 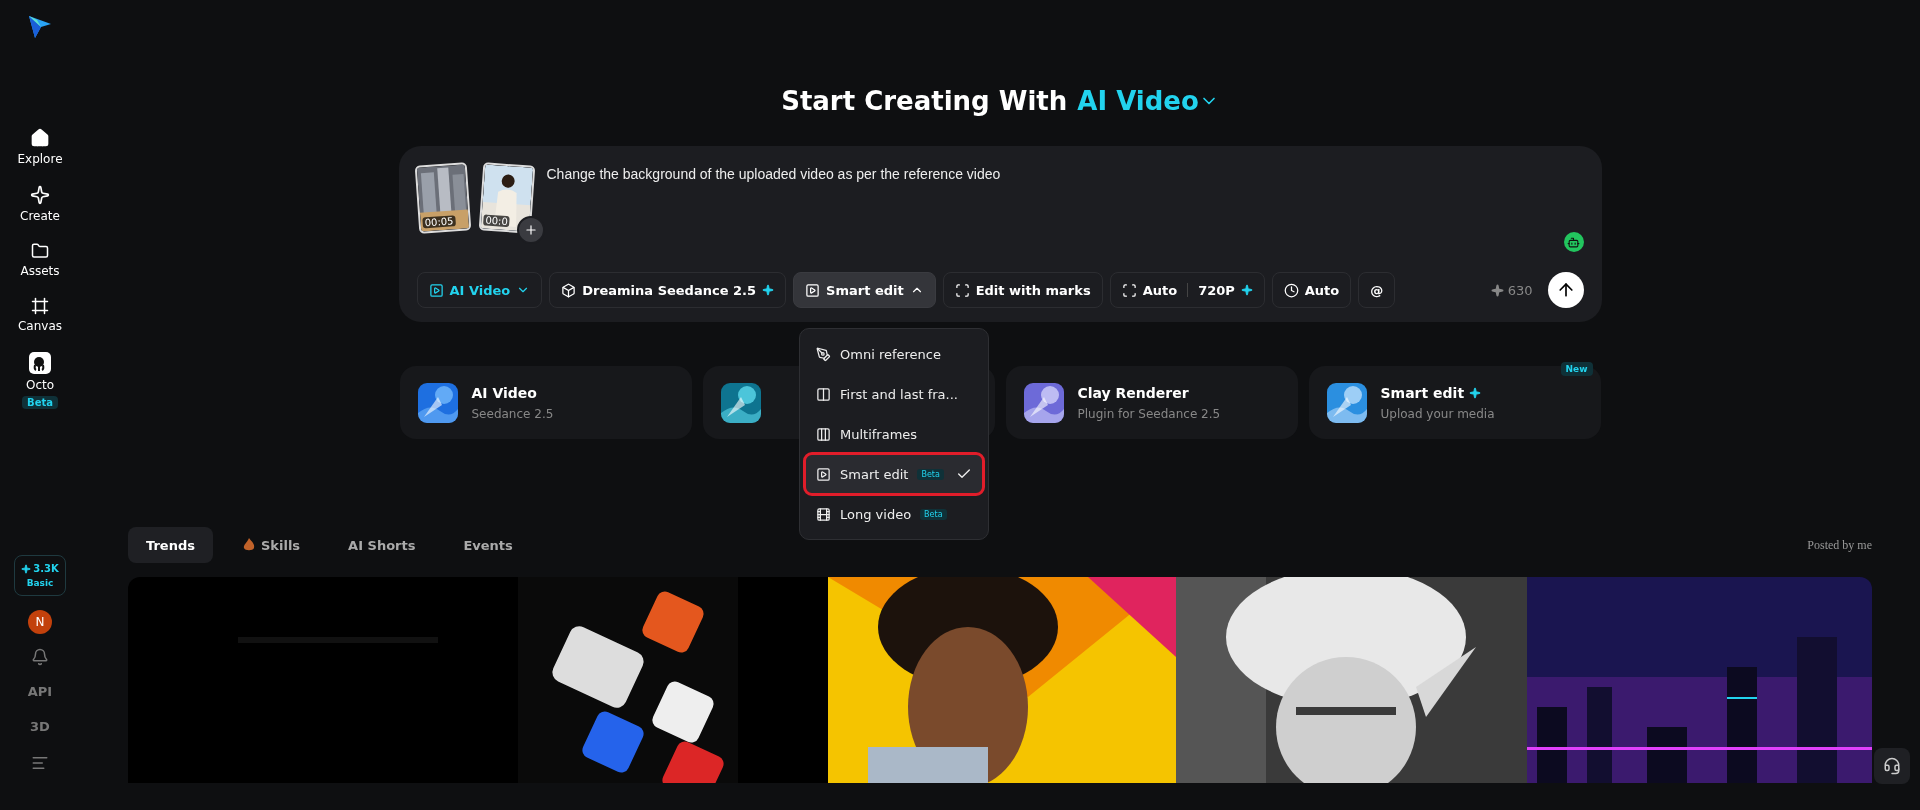 What do you see at coordinates (1187, 290) in the screenshot?
I see `option-button: Auto 720P` at bounding box center [1187, 290].